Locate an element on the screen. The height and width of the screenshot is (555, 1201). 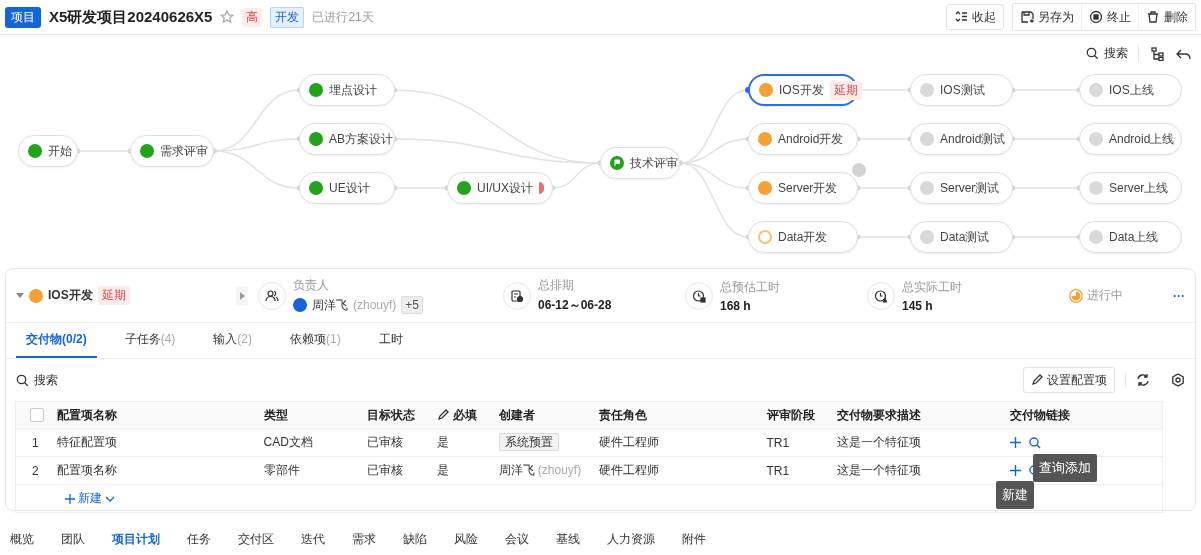
node-label: IOS上线 is located at coordinates (1131, 90).